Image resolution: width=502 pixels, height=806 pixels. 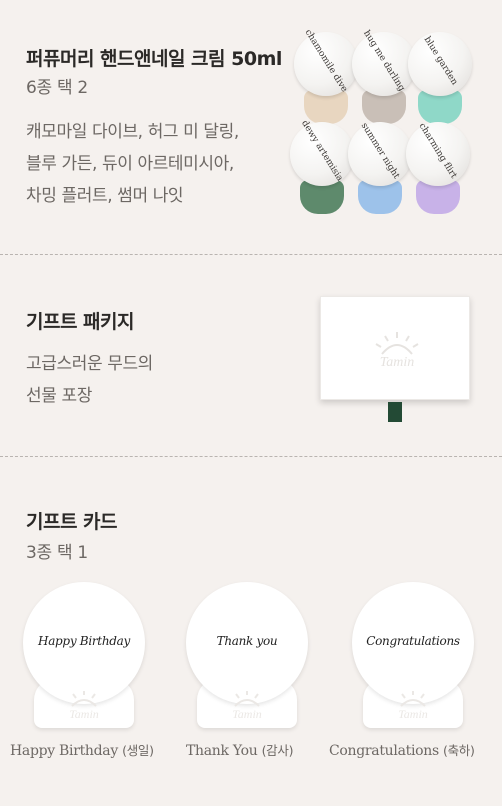 I want to click on card-message: Congratulations, so click(x=413, y=641).